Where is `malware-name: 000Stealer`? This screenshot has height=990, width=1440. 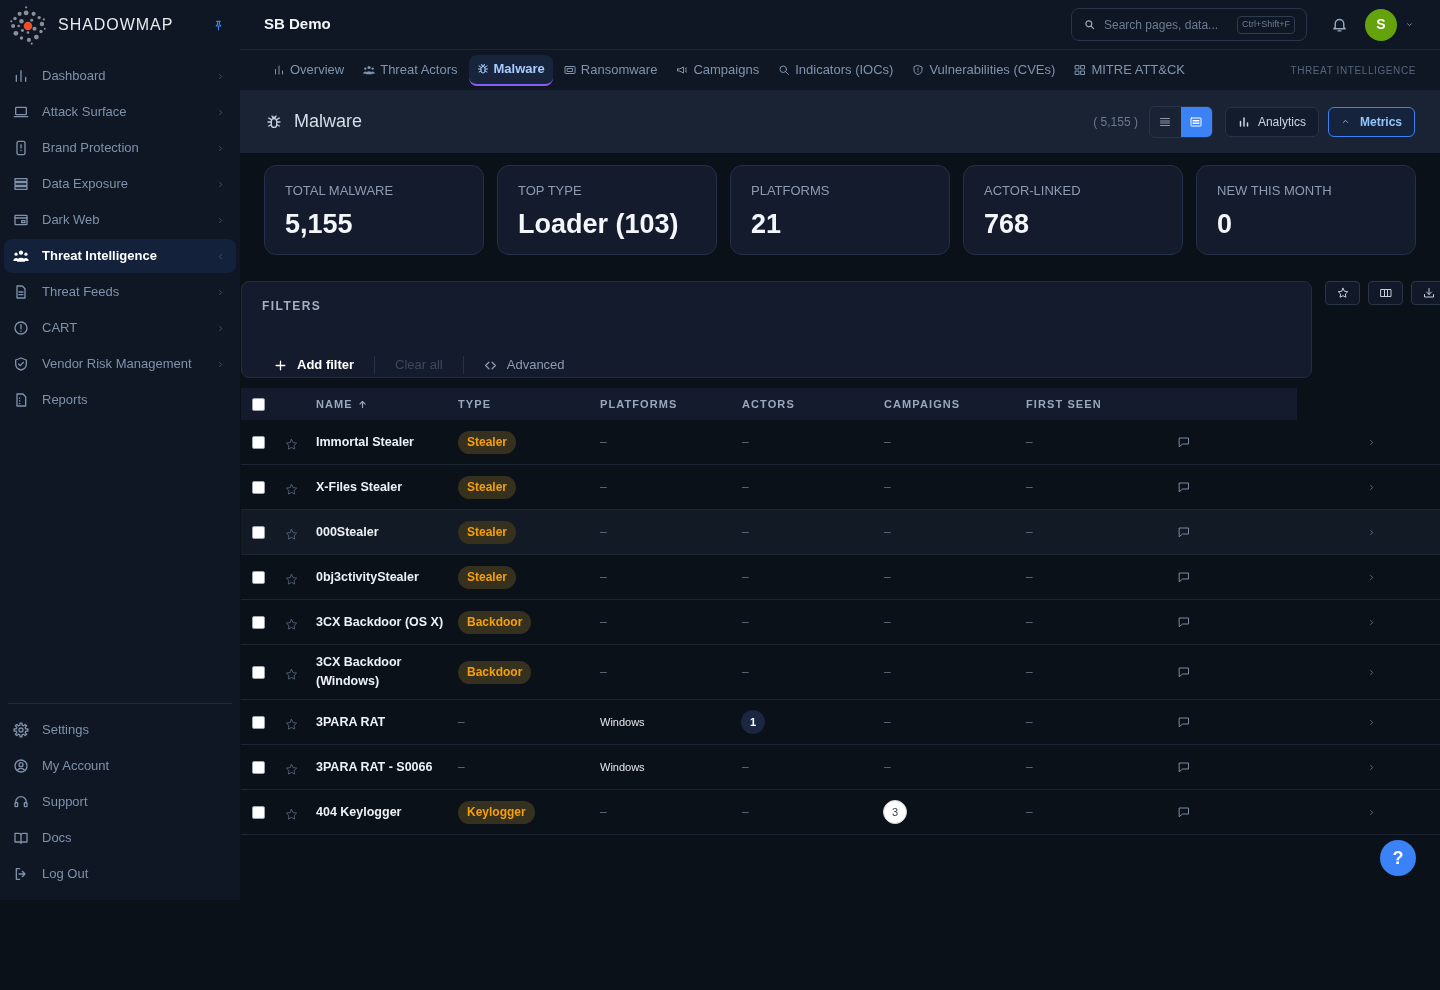 malware-name: 000Stealer is located at coordinates (348, 532).